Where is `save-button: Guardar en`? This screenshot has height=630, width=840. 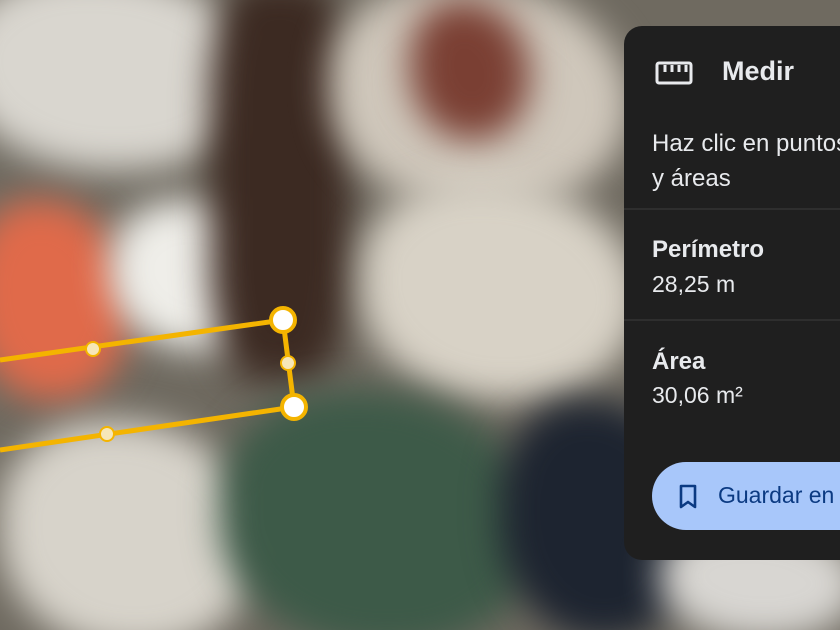 save-button: Guardar en is located at coordinates (746, 496).